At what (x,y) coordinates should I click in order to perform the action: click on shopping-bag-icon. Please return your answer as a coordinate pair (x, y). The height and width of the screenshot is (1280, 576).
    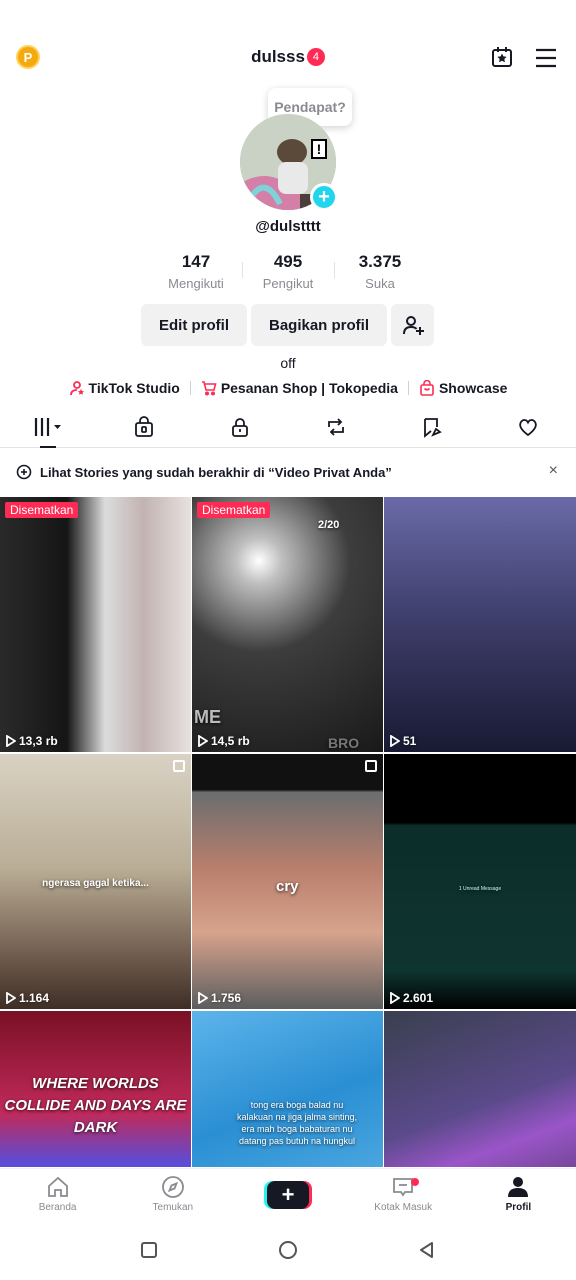
    Looking at the image, I should click on (427, 388).